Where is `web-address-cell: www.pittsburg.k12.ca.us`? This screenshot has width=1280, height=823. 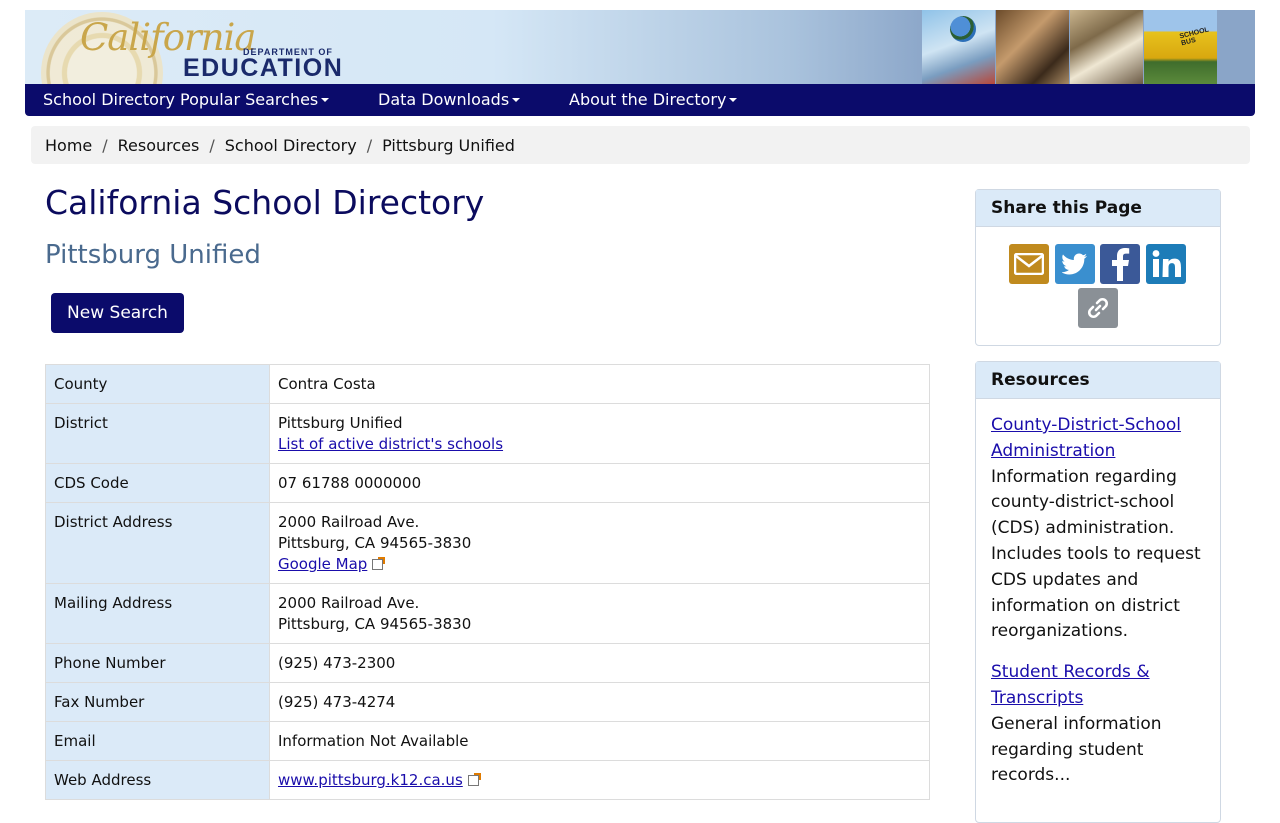 web-address-cell: www.pittsburg.k12.ca.us is located at coordinates (599, 780).